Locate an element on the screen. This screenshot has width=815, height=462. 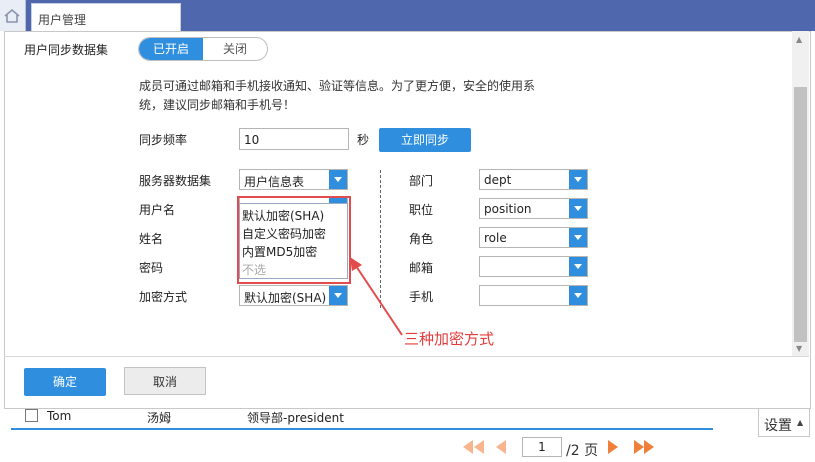
home-button is located at coordinates (13, 15).